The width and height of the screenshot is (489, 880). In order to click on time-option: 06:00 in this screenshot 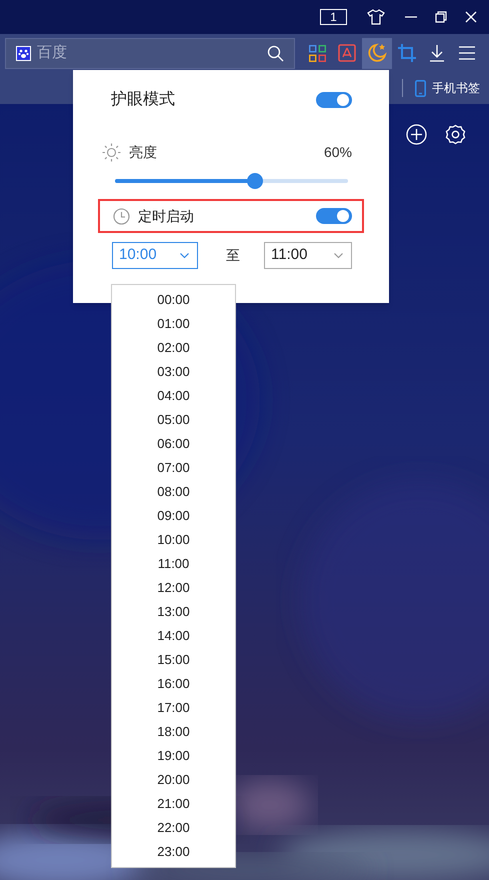, I will do `click(173, 444)`.